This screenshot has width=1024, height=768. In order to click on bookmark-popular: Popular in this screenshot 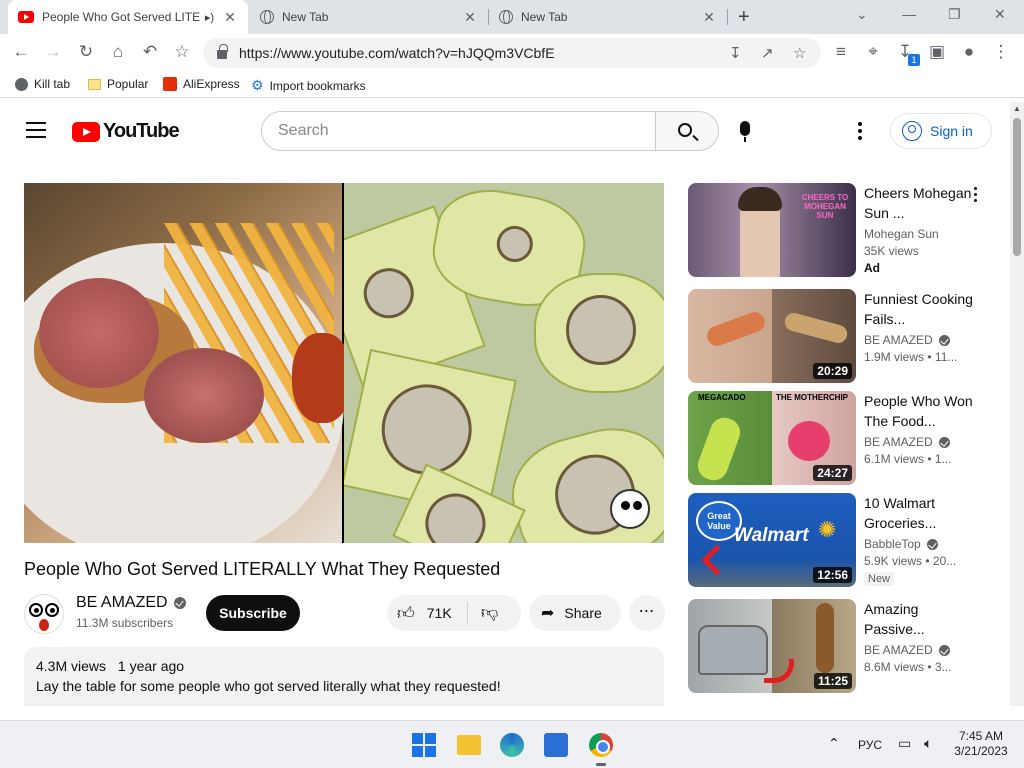, I will do `click(118, 84)`.